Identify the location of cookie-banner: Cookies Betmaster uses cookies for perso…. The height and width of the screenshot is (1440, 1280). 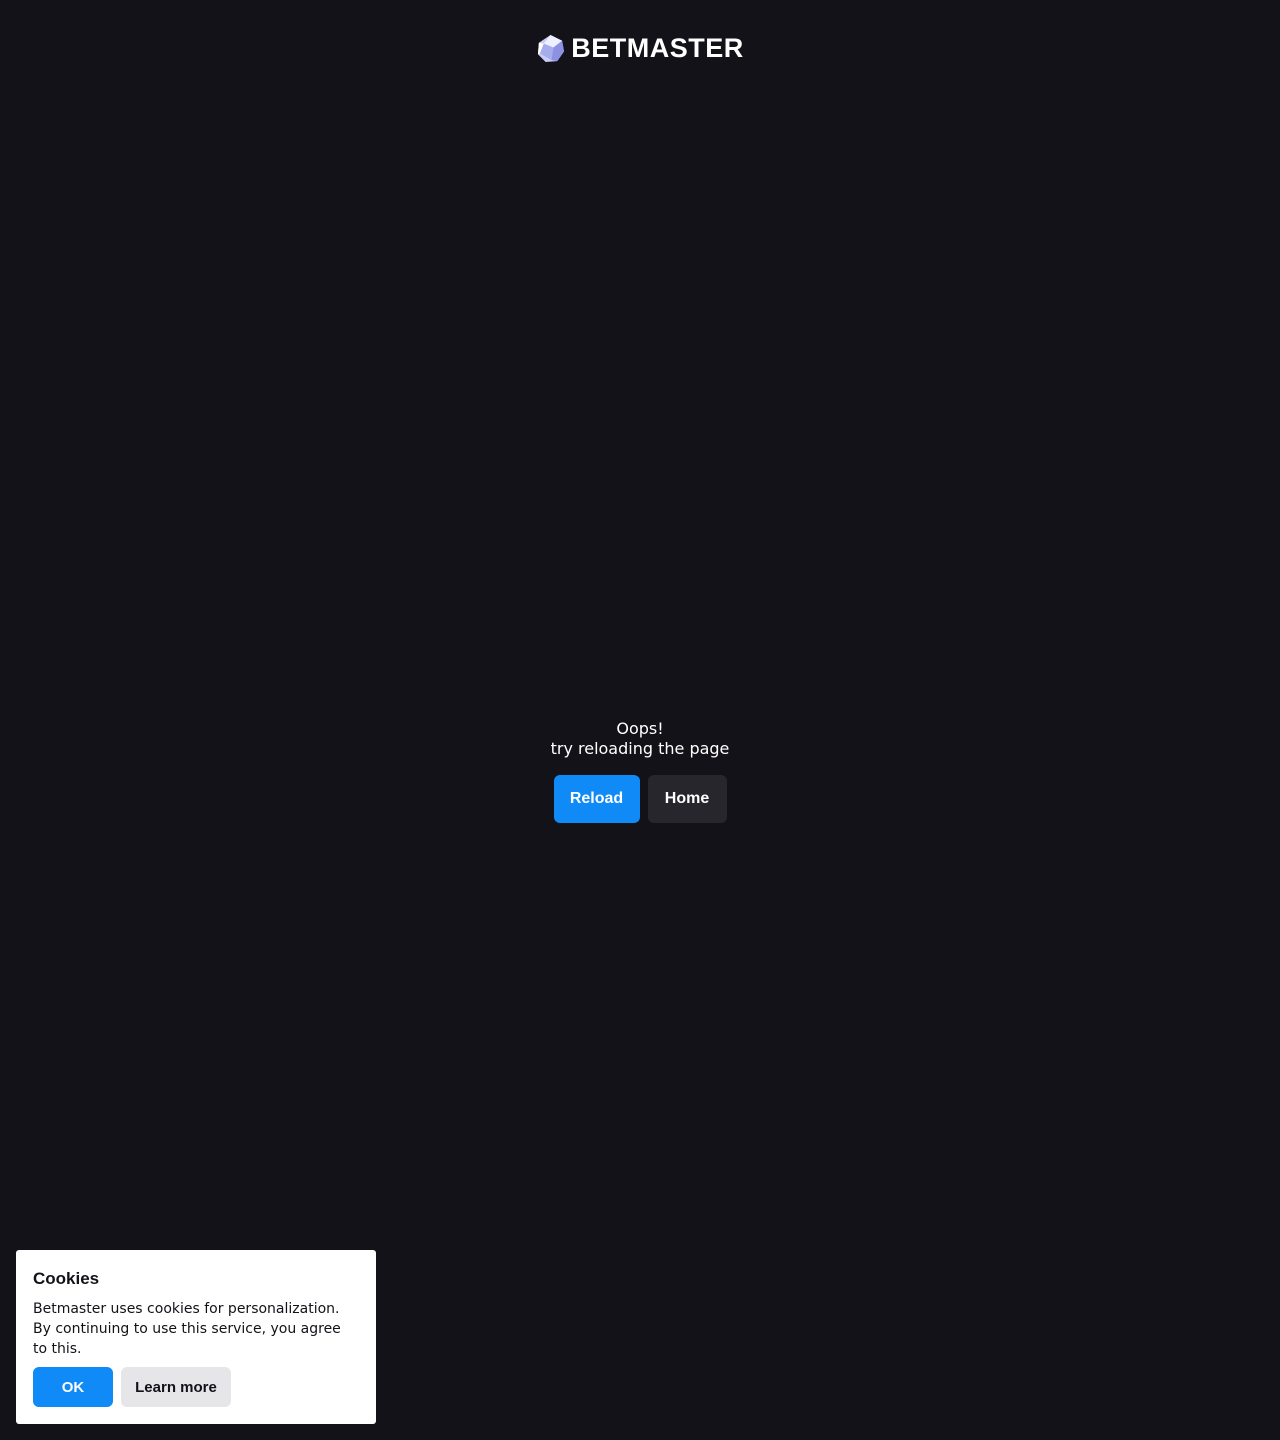
(196, 1337).